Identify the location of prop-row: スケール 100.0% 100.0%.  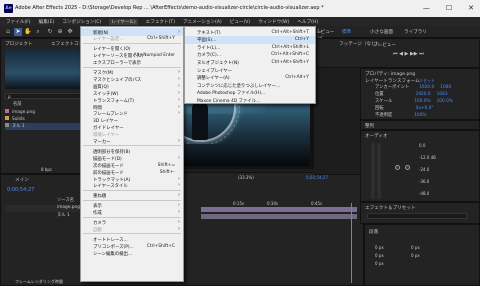
(414, 101).